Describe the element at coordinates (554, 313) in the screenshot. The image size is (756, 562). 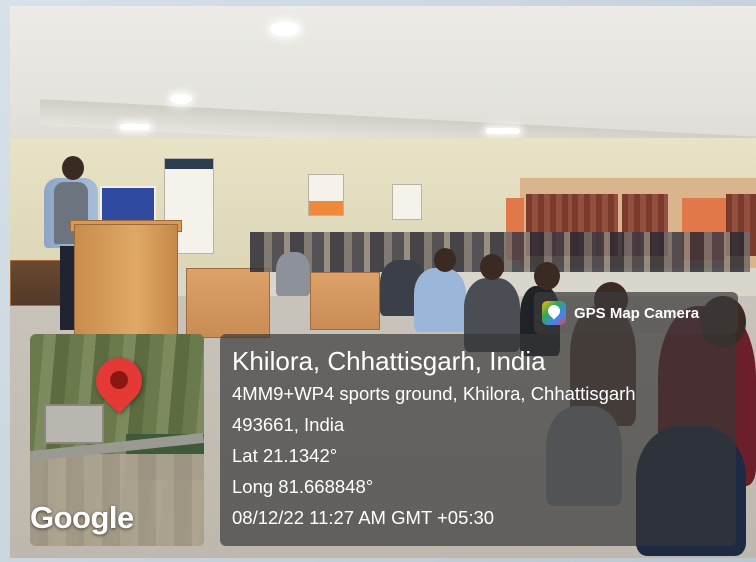
I see `gps-map-camera-app-icon` at that location.